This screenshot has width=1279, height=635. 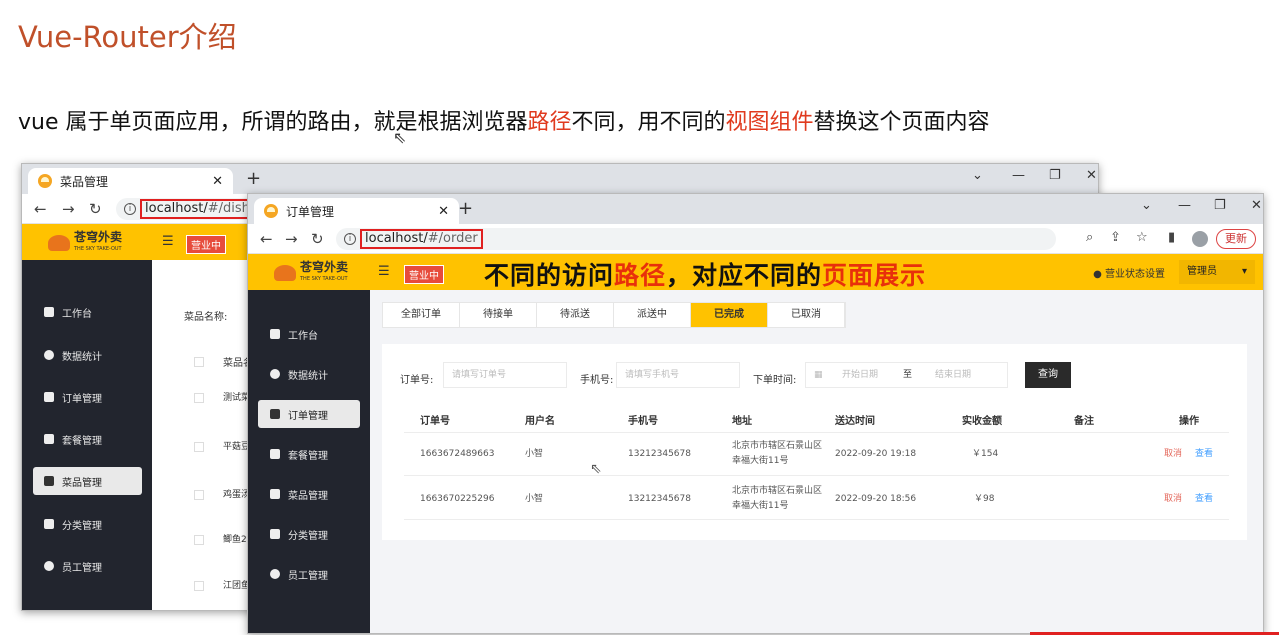 I want to click on logo-title: 苍穹外卖, so click(x=324, y=267).